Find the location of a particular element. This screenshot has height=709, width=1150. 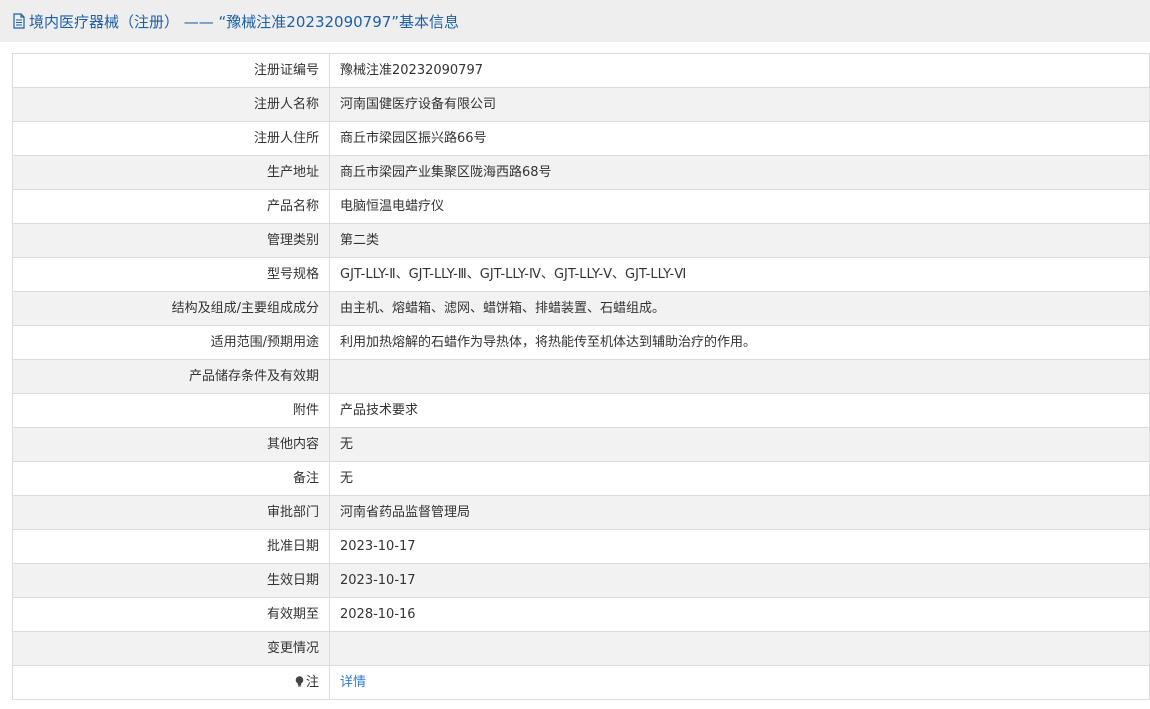

row-label: 变更情况 is located at coordinates (171, 648).